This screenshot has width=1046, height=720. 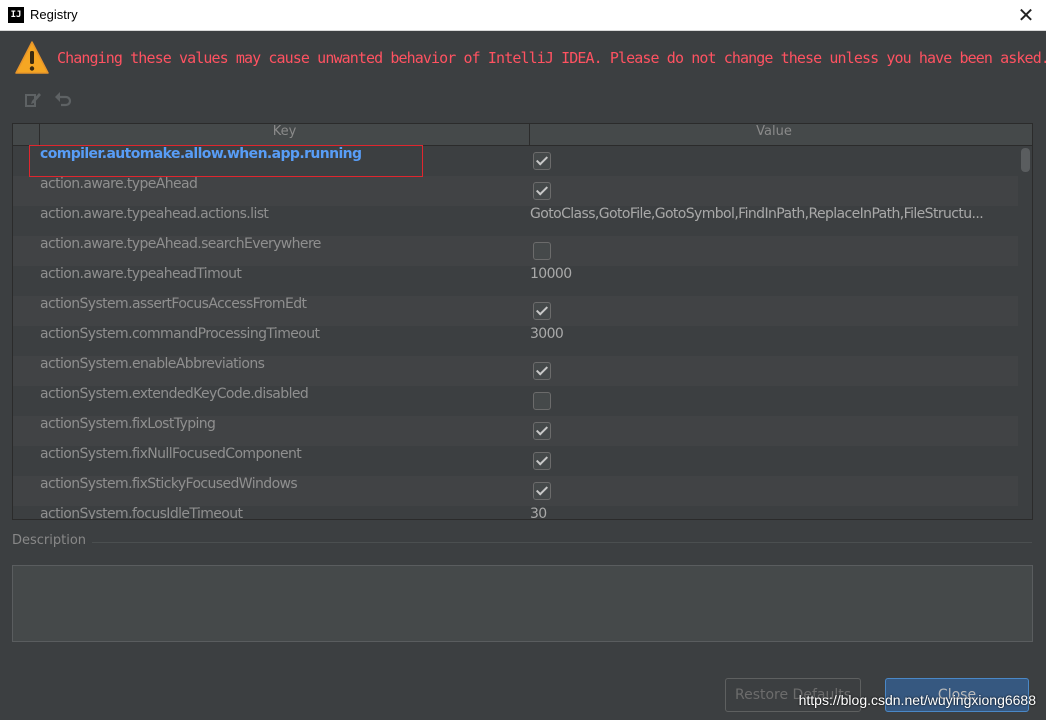 What do you see at coordinates (774, 341) in the screenshot?
I see `registry-value: 3000` at bounding box center [774, 341].